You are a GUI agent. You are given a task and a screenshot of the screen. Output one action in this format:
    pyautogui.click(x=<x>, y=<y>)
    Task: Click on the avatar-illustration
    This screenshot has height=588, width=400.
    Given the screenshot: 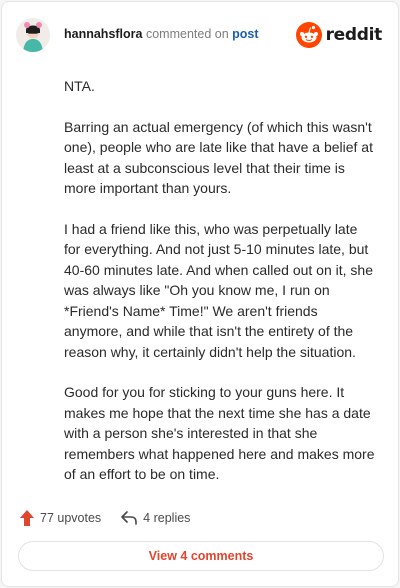 What is the action you would take?
    pyautogui.click(x=33, y=35)
    